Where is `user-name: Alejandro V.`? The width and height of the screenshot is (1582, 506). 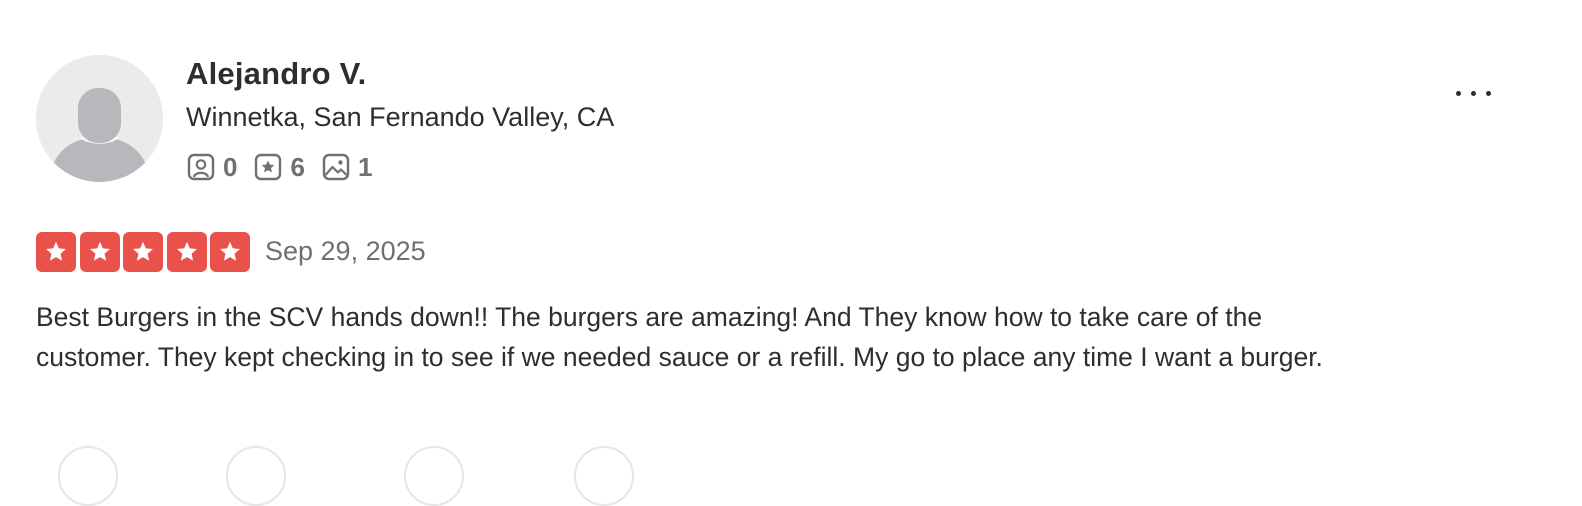 user-name: Alejandro V. is located at coordinates (276, 74).